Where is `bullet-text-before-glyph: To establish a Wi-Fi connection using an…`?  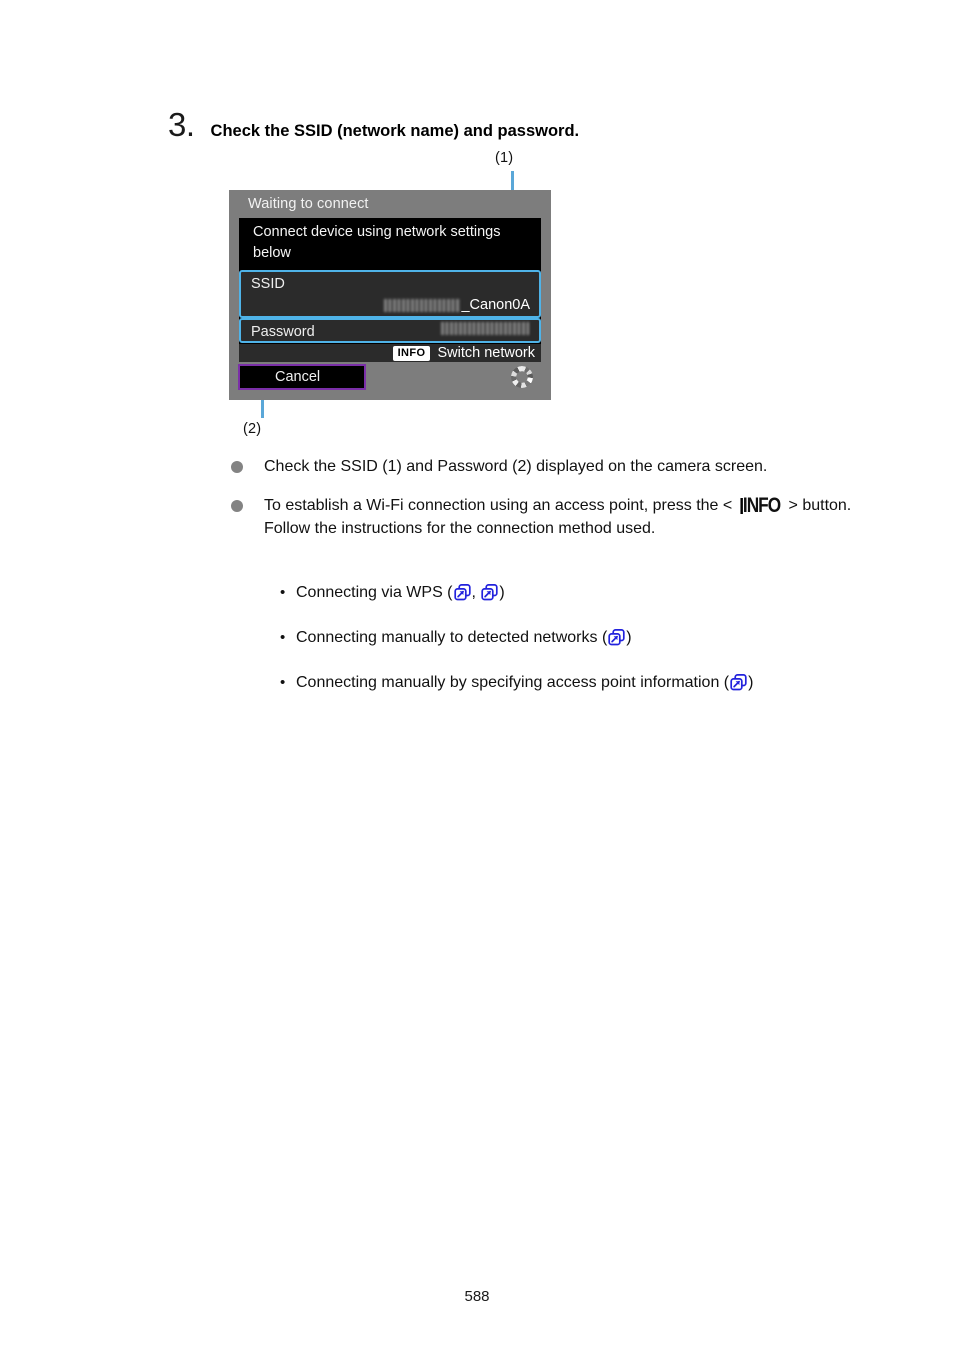 bullet-text-before-glyph: To establish a Wi-Fi connection using an… is located at coordinates (498, 505).